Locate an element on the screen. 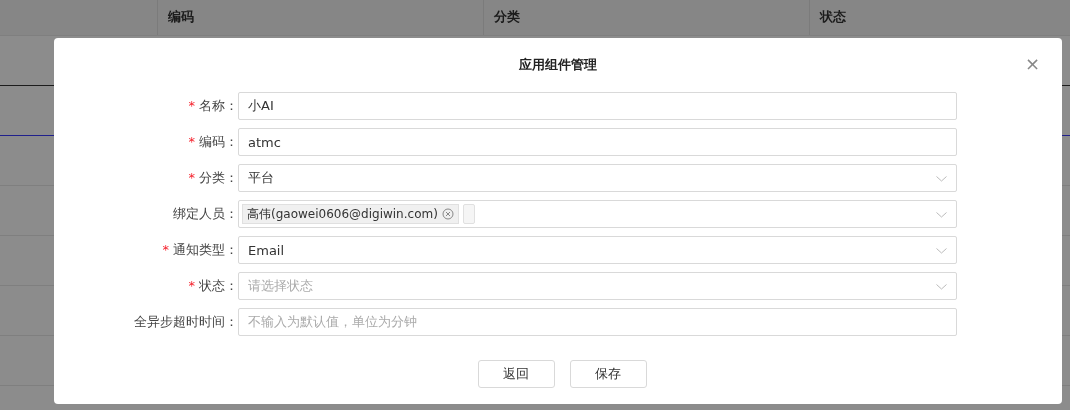  remove-icon is located at coordinates (447, 214).